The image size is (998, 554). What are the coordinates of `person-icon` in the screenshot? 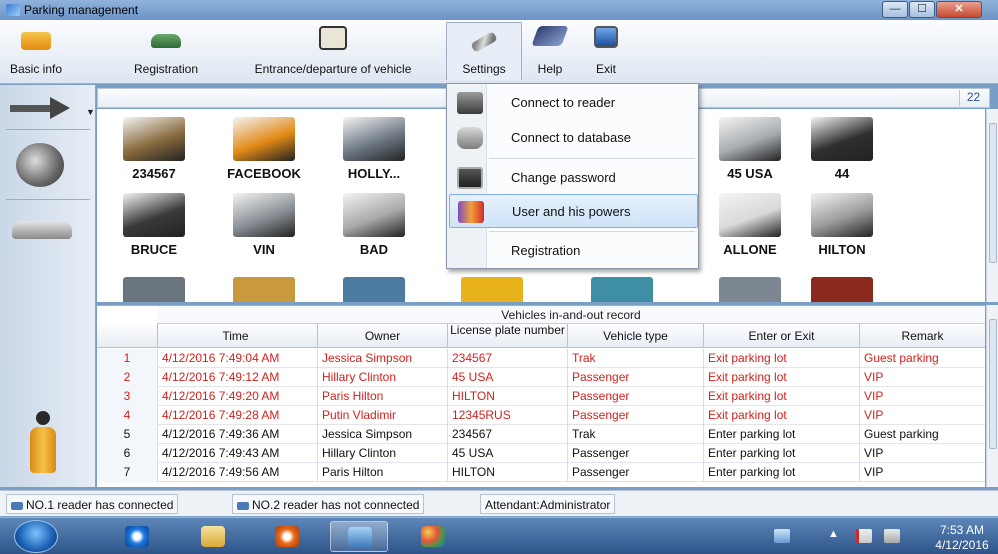 It's located at (43, 443).